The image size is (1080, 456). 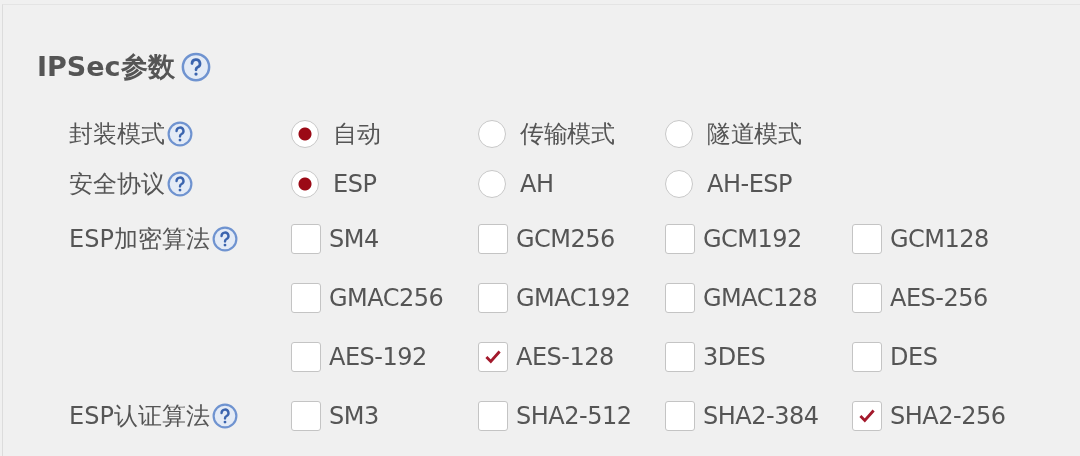 What do you see at coordinates (574, 415) in the screenshot?
I see `option-label: SHA2-512` at bounding box center [574, 415].